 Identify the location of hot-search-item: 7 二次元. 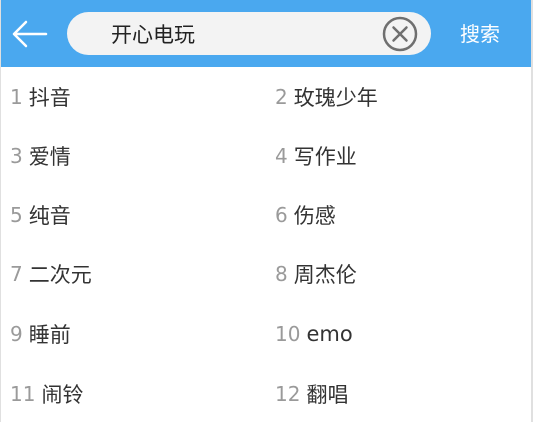
(135, 274).